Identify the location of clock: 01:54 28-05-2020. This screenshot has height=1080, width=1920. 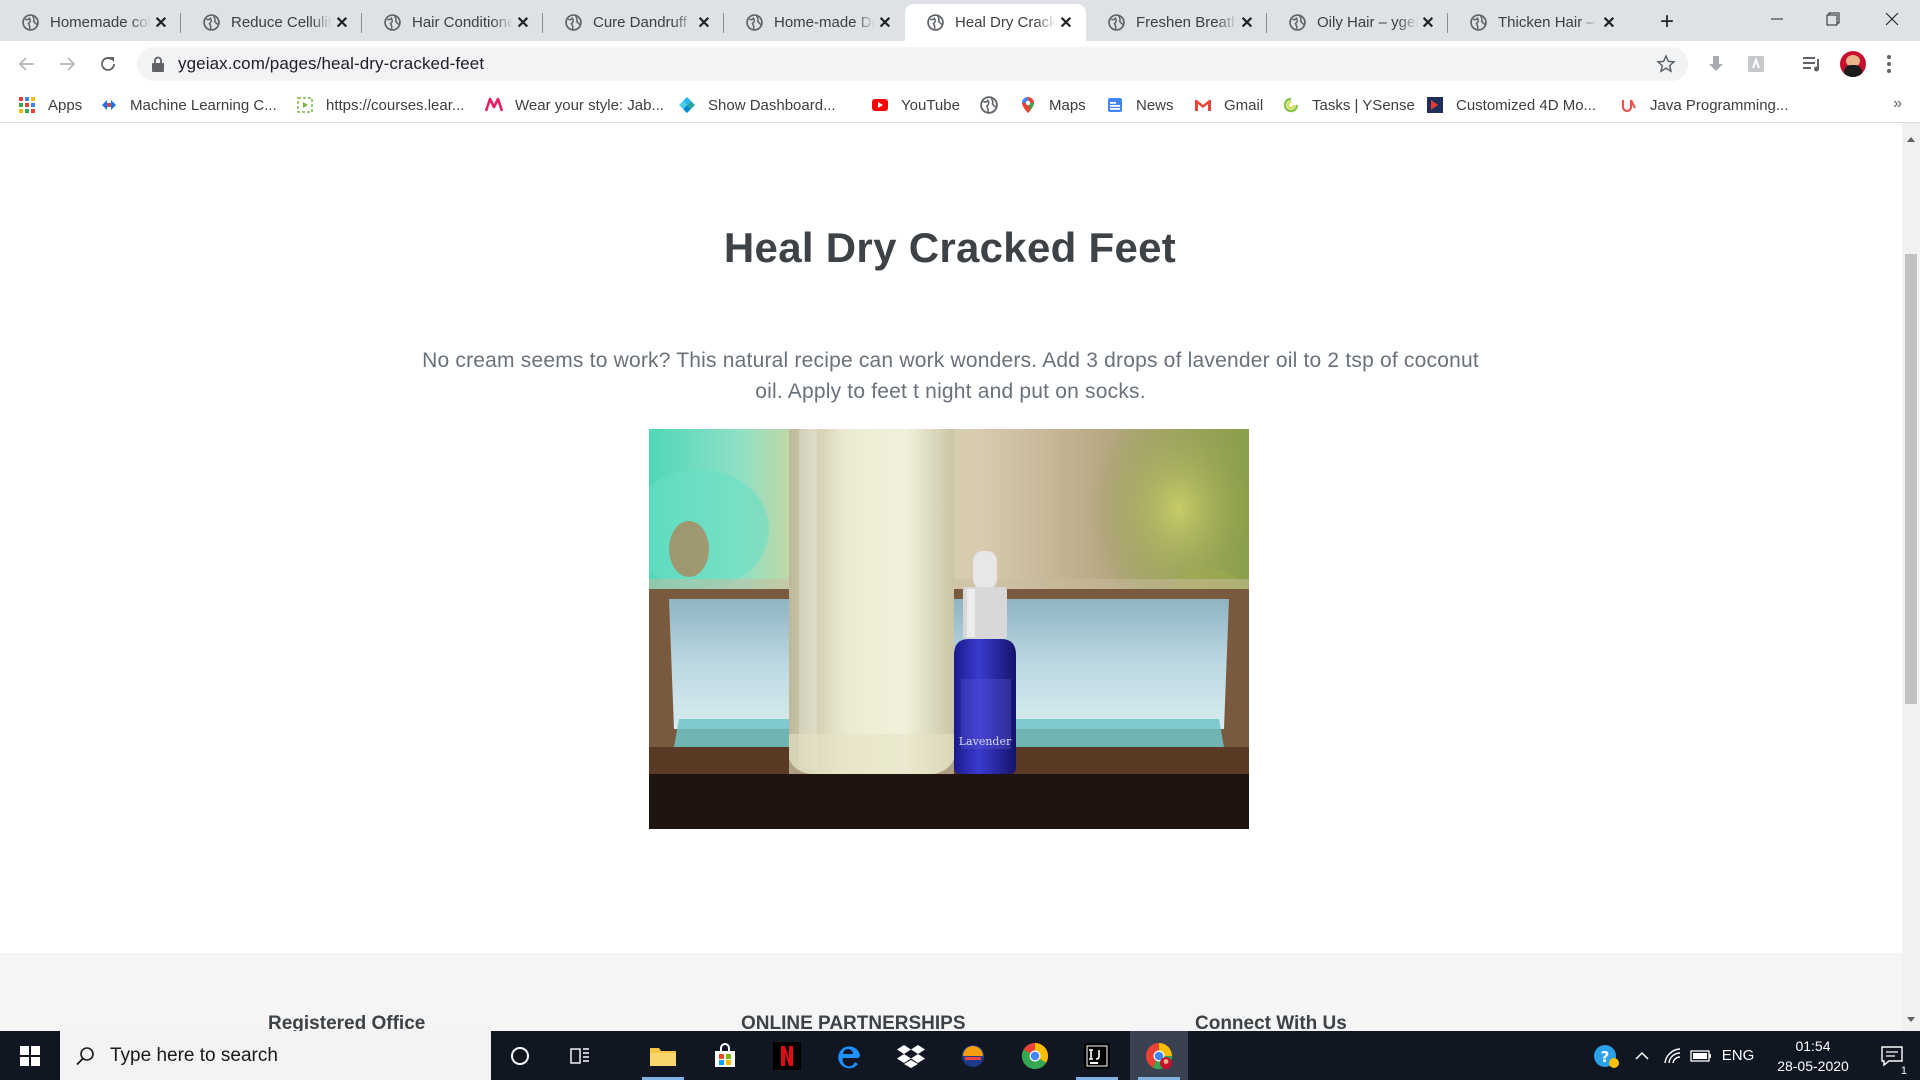
(1813, 1056).